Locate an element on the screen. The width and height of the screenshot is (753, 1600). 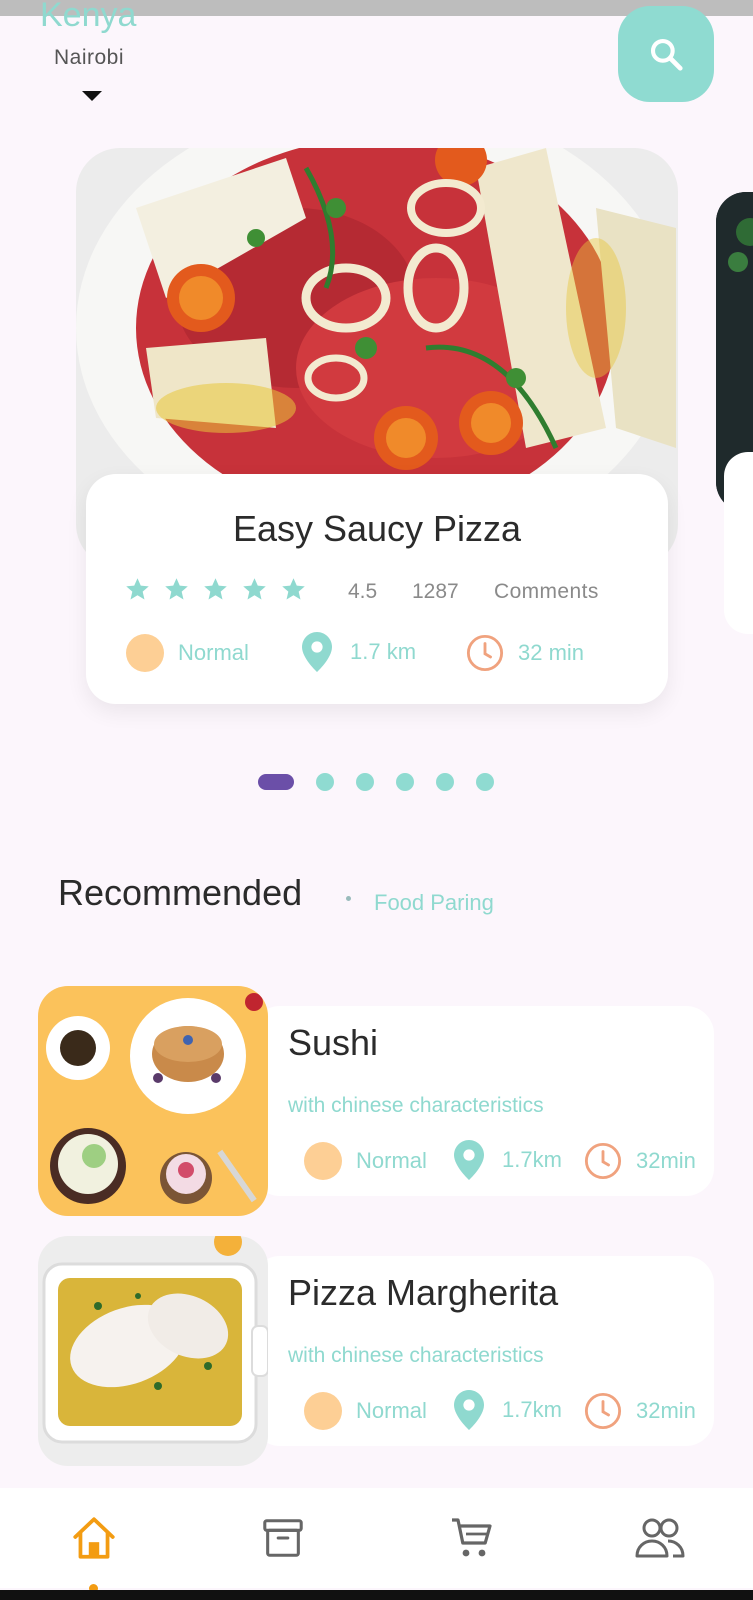
page-dot-active is located at coordinates (276, 782).